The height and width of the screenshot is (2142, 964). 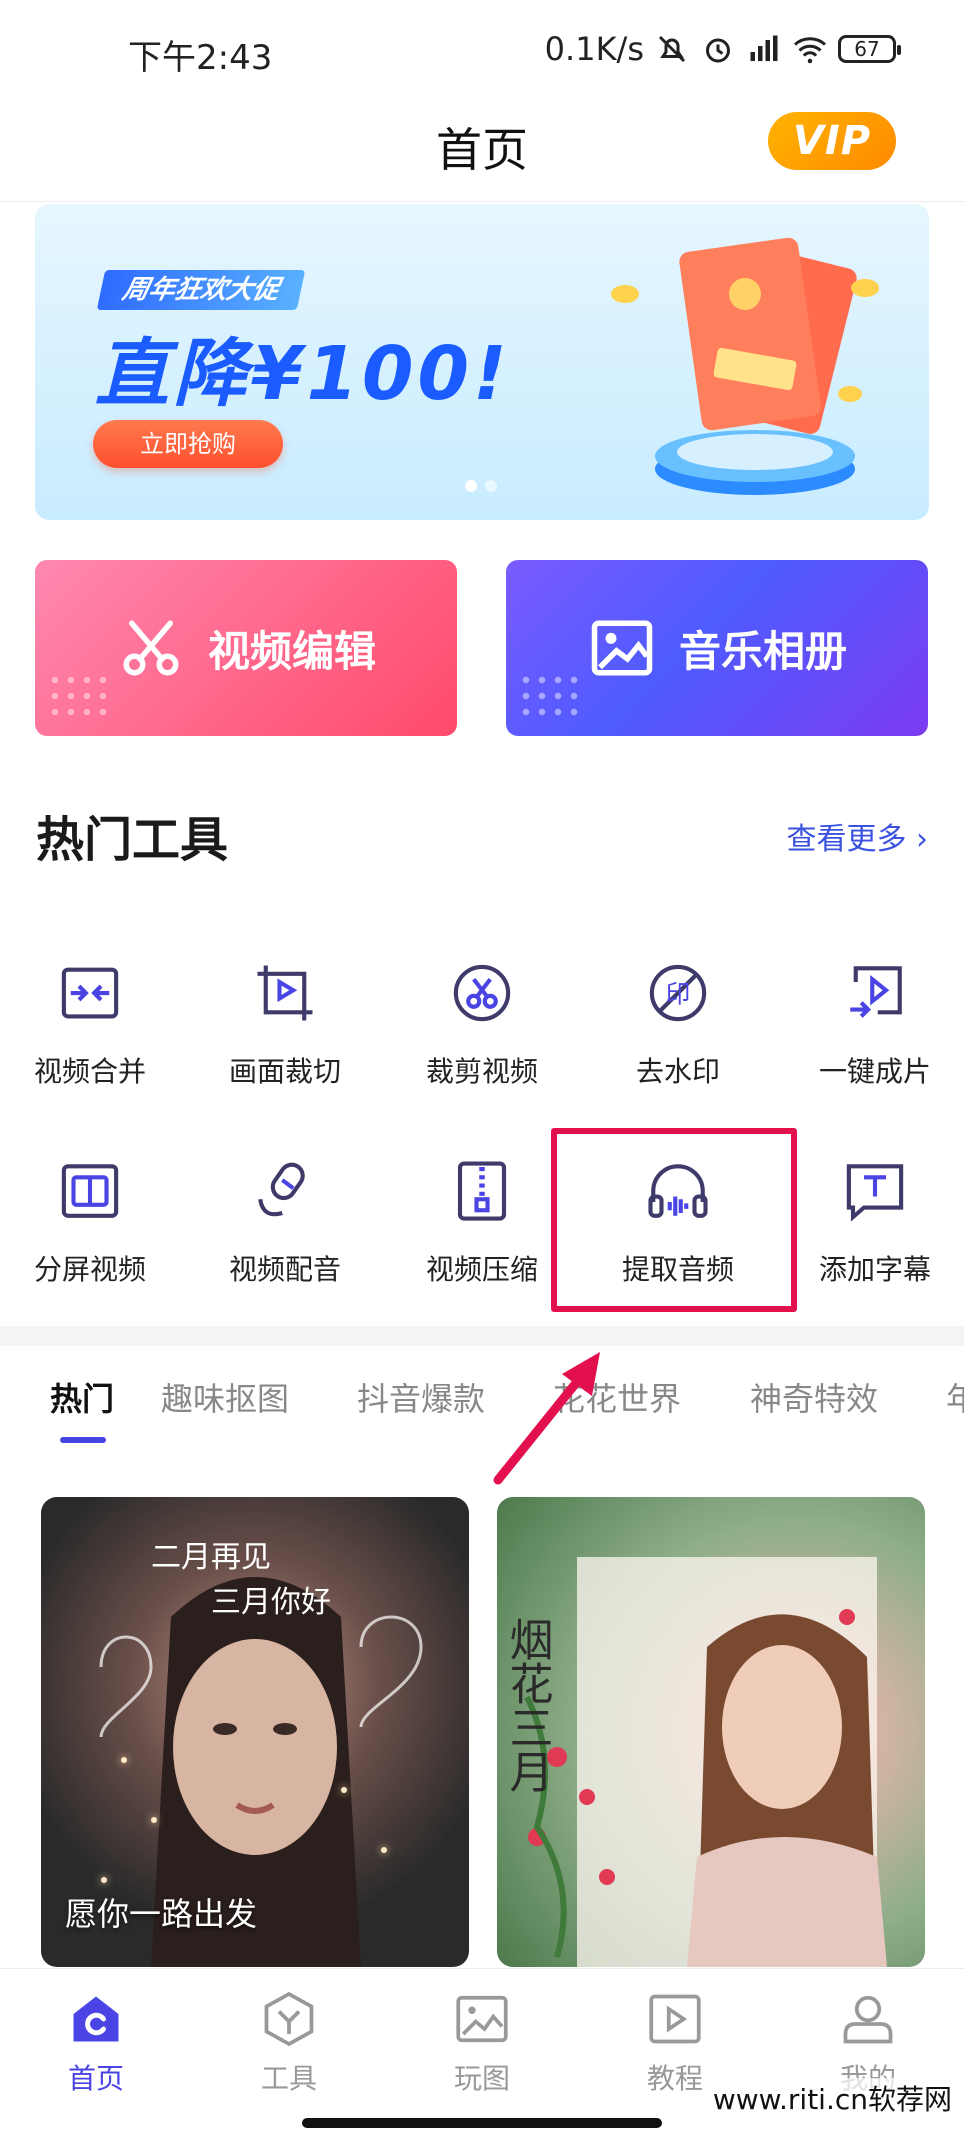 What do you see at coordinates (482, 1191) in the screenshot?
I see `zip-file-icon` at bounding box center [482, 1191].